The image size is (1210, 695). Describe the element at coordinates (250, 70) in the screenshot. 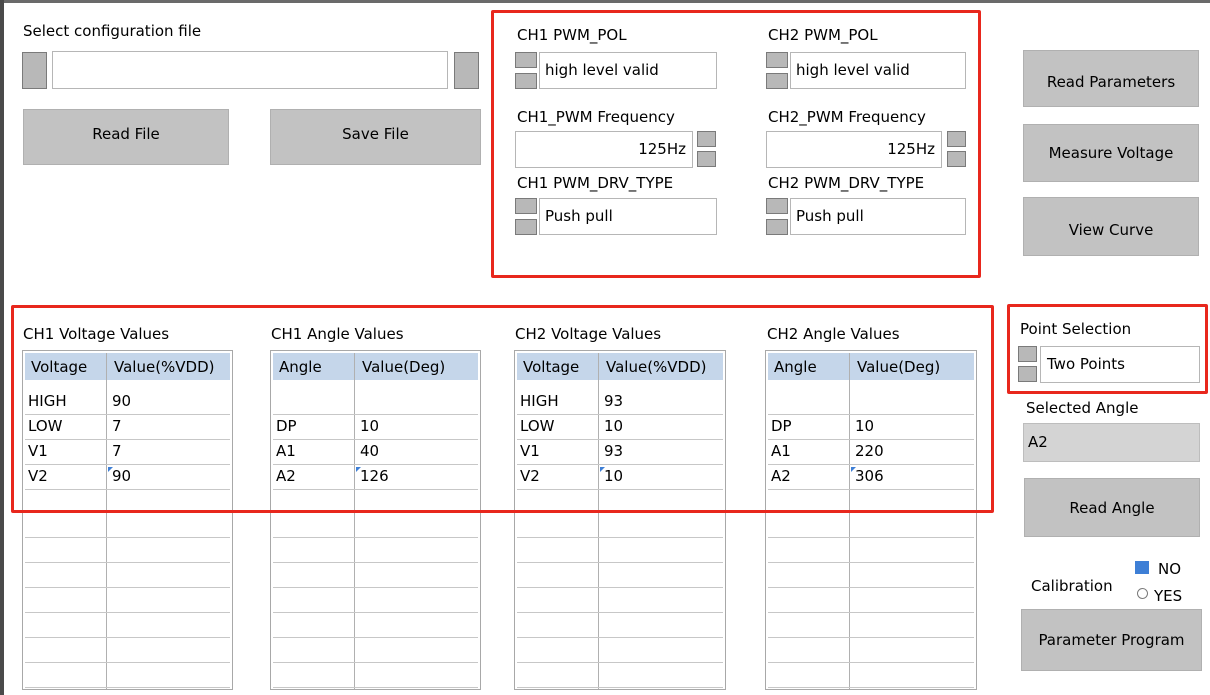

I see `config-path-input` at that location.